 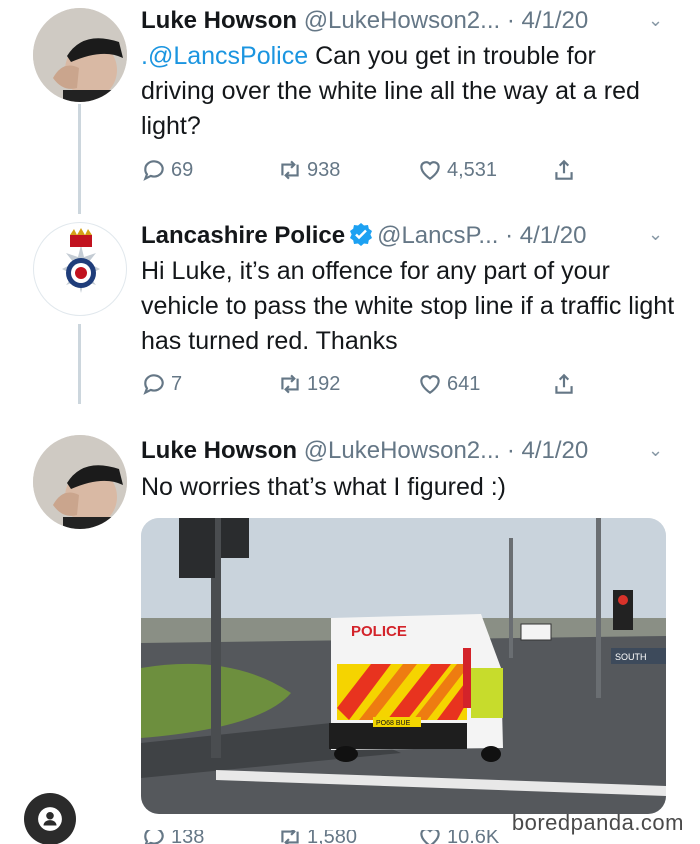 What do you see at coordinates (379, 631) in the screenshot?
I see `van-police-label: POLICE` at bounding box center [379, 631].